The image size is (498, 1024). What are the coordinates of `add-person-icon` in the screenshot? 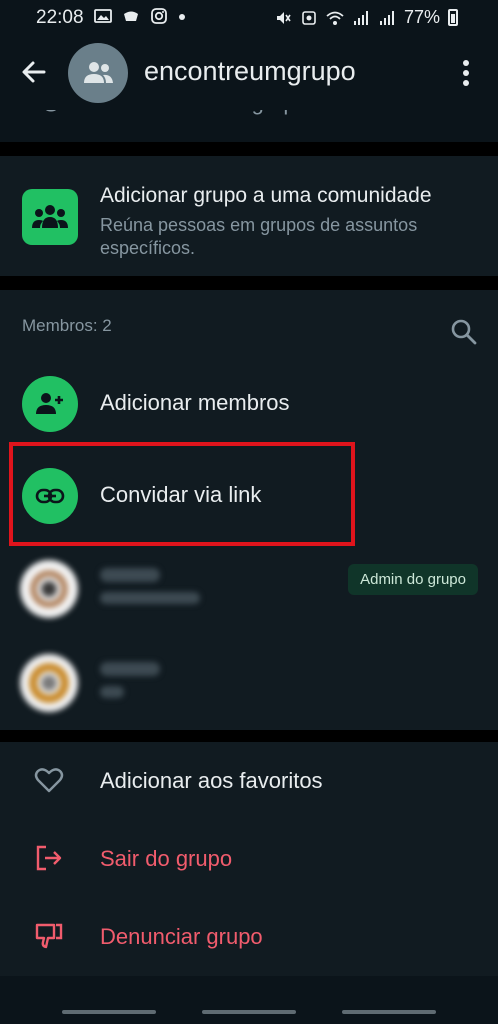 It's located at (50, 404).